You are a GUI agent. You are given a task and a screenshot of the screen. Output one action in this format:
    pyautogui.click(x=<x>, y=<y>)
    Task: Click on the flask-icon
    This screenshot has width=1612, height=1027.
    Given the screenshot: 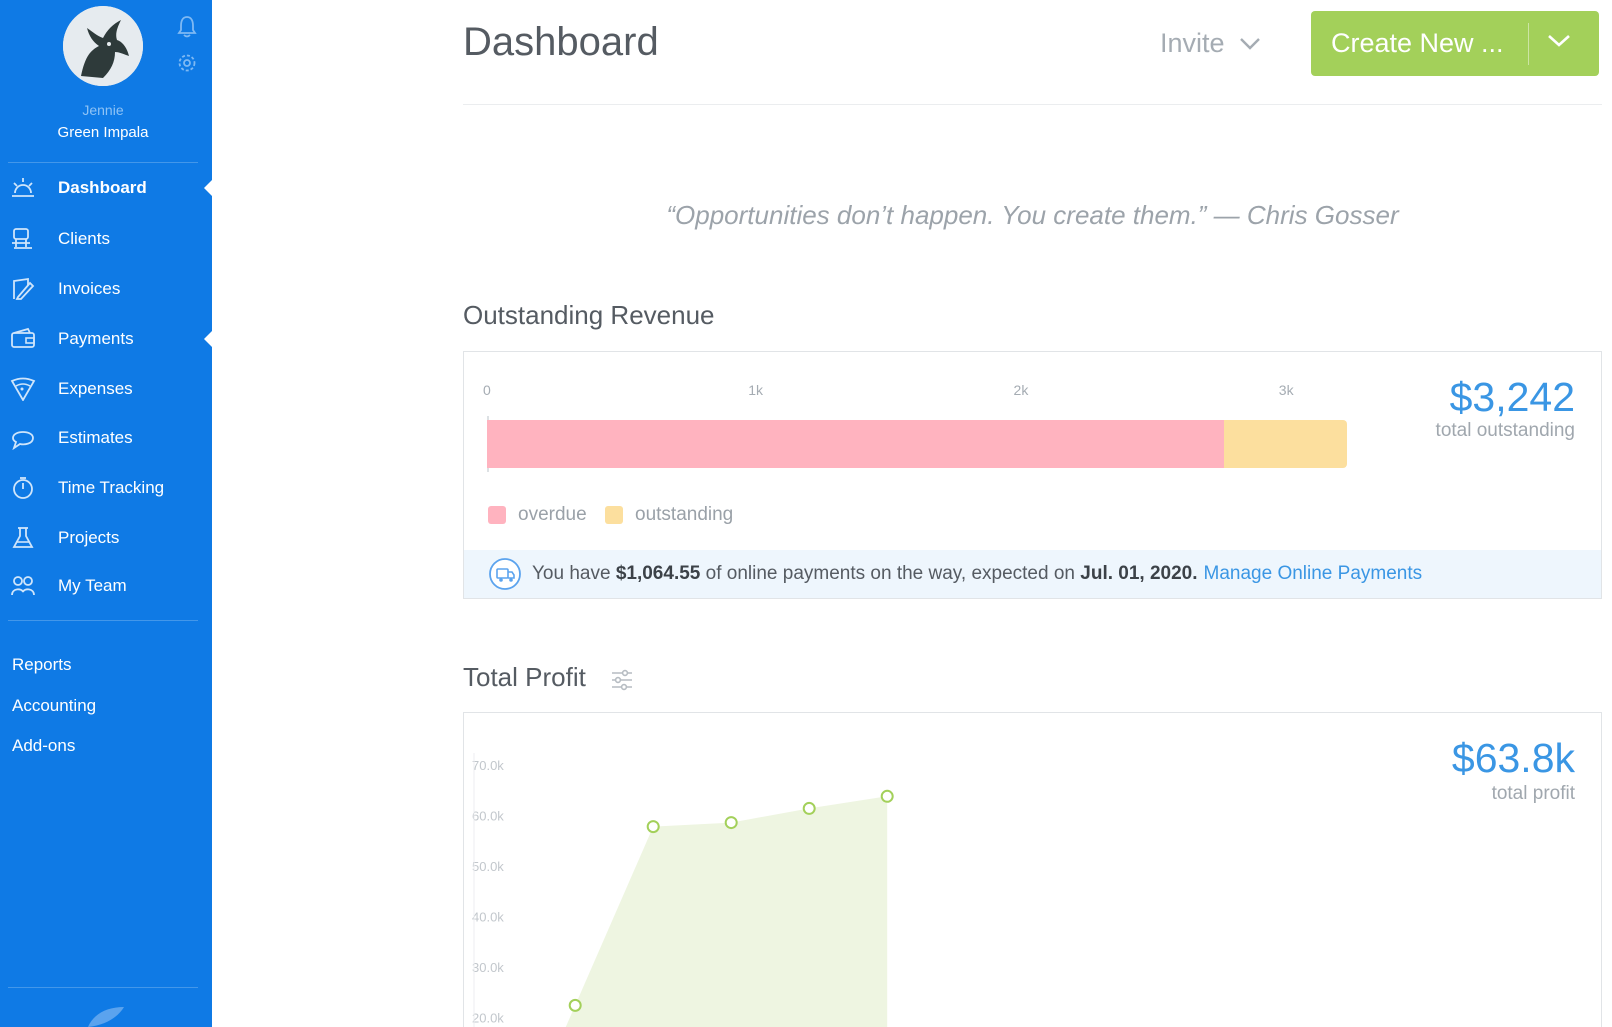 What is the action you would take?
    pyautogui.click(x=23, y=537)
    